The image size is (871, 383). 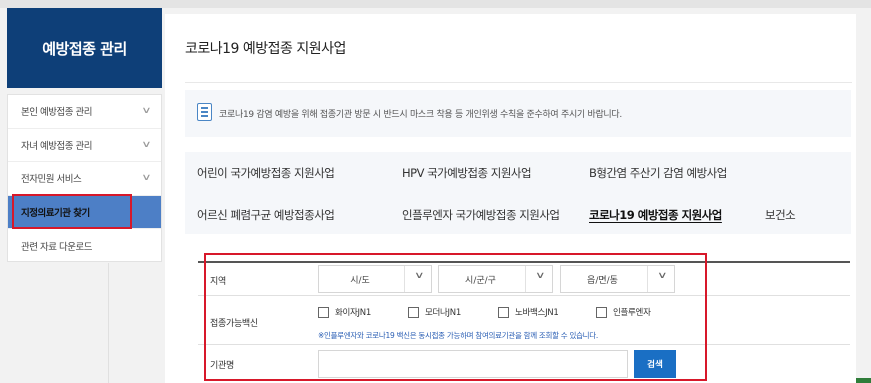 I want to click on checkbox-pfizer: 화이자JN1, so click(x=344, y=312).